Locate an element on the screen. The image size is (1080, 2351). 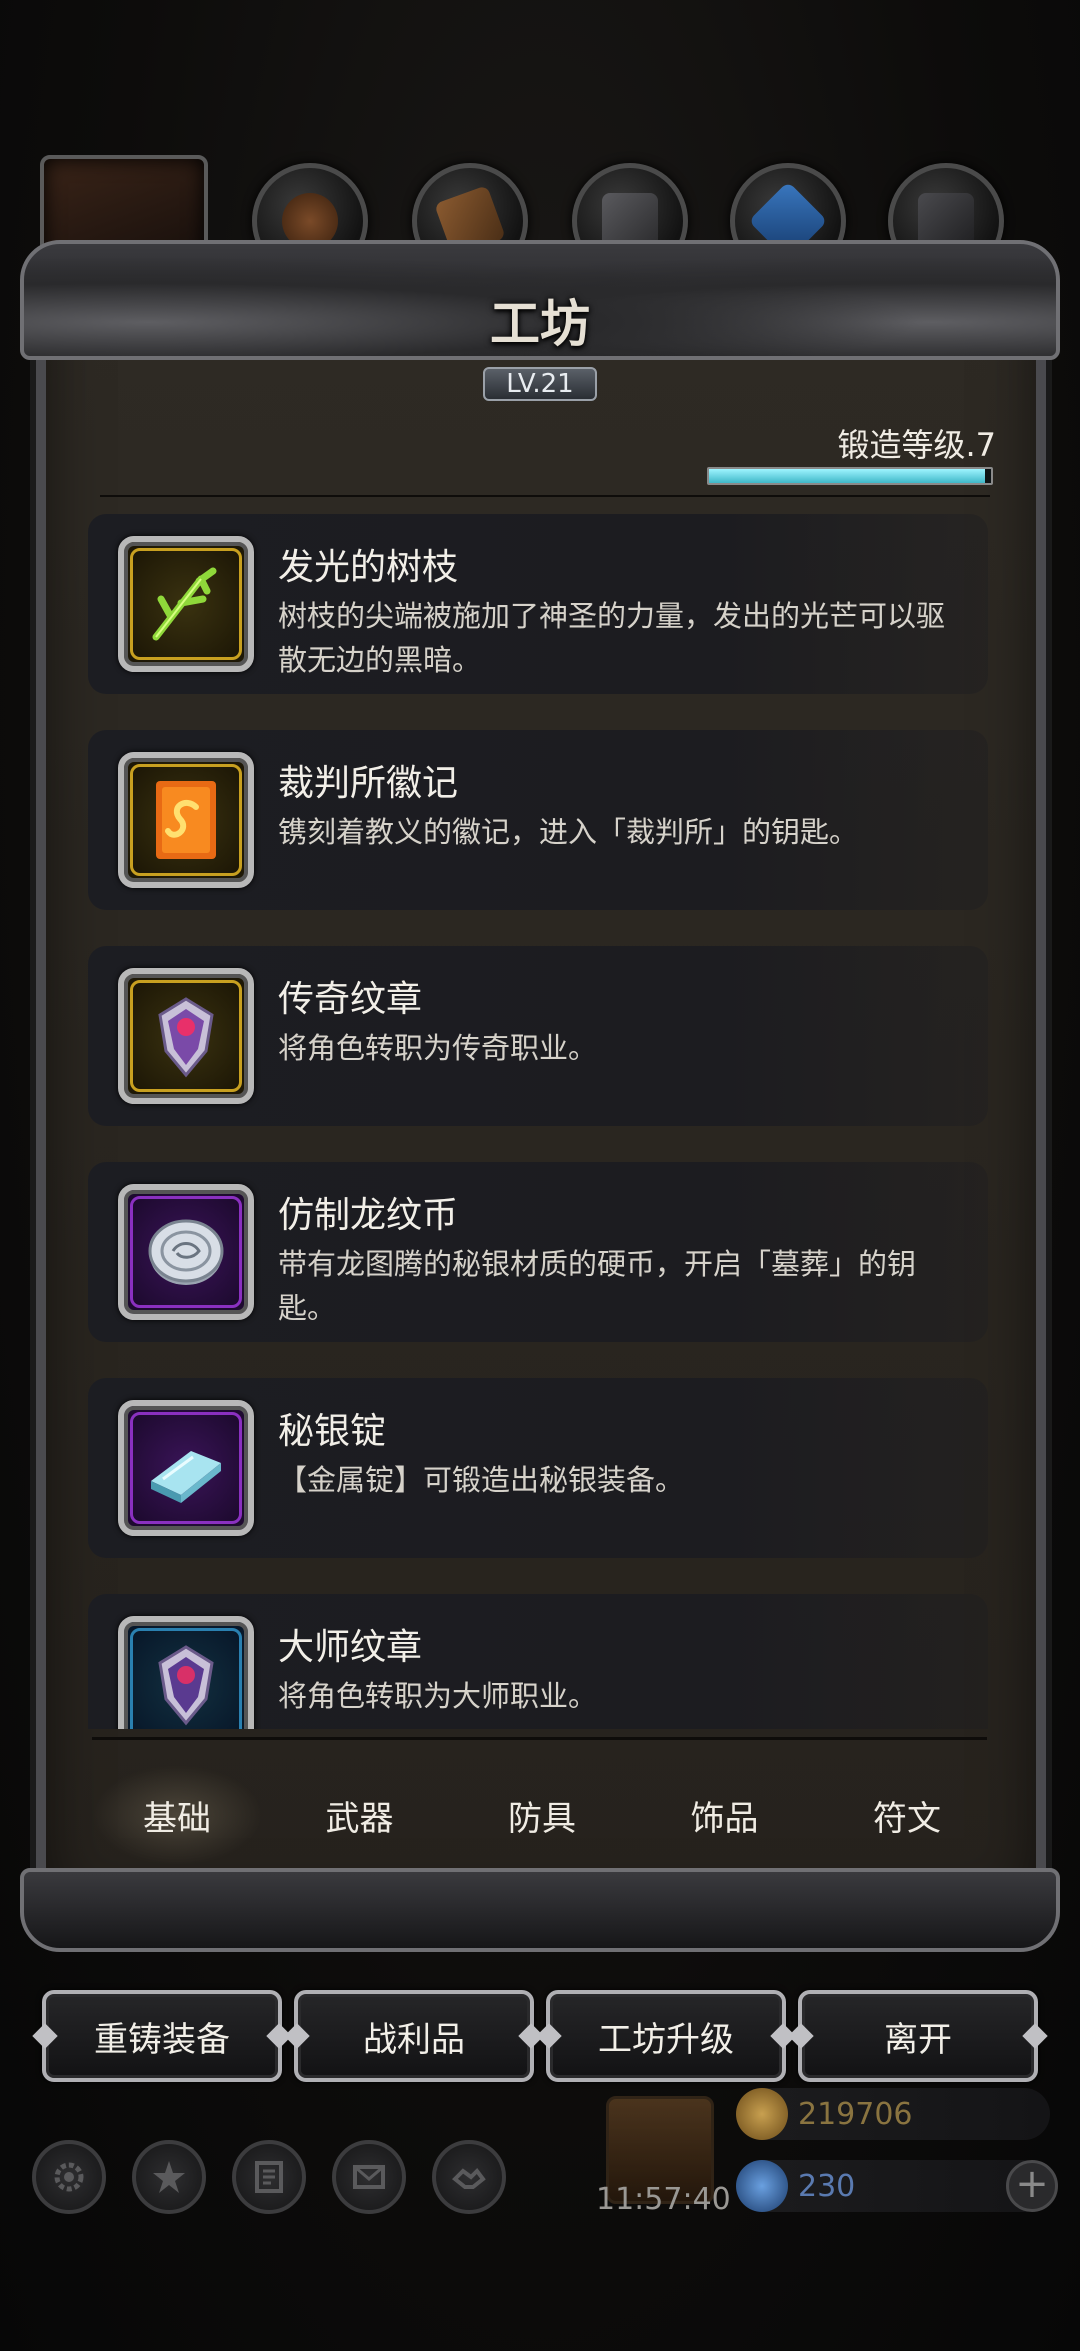
recipe-item: 裁判所徽记 镌刻着教义的徽记，进入「裁判所」的钥匙。 is located at coordinates (538, 820).